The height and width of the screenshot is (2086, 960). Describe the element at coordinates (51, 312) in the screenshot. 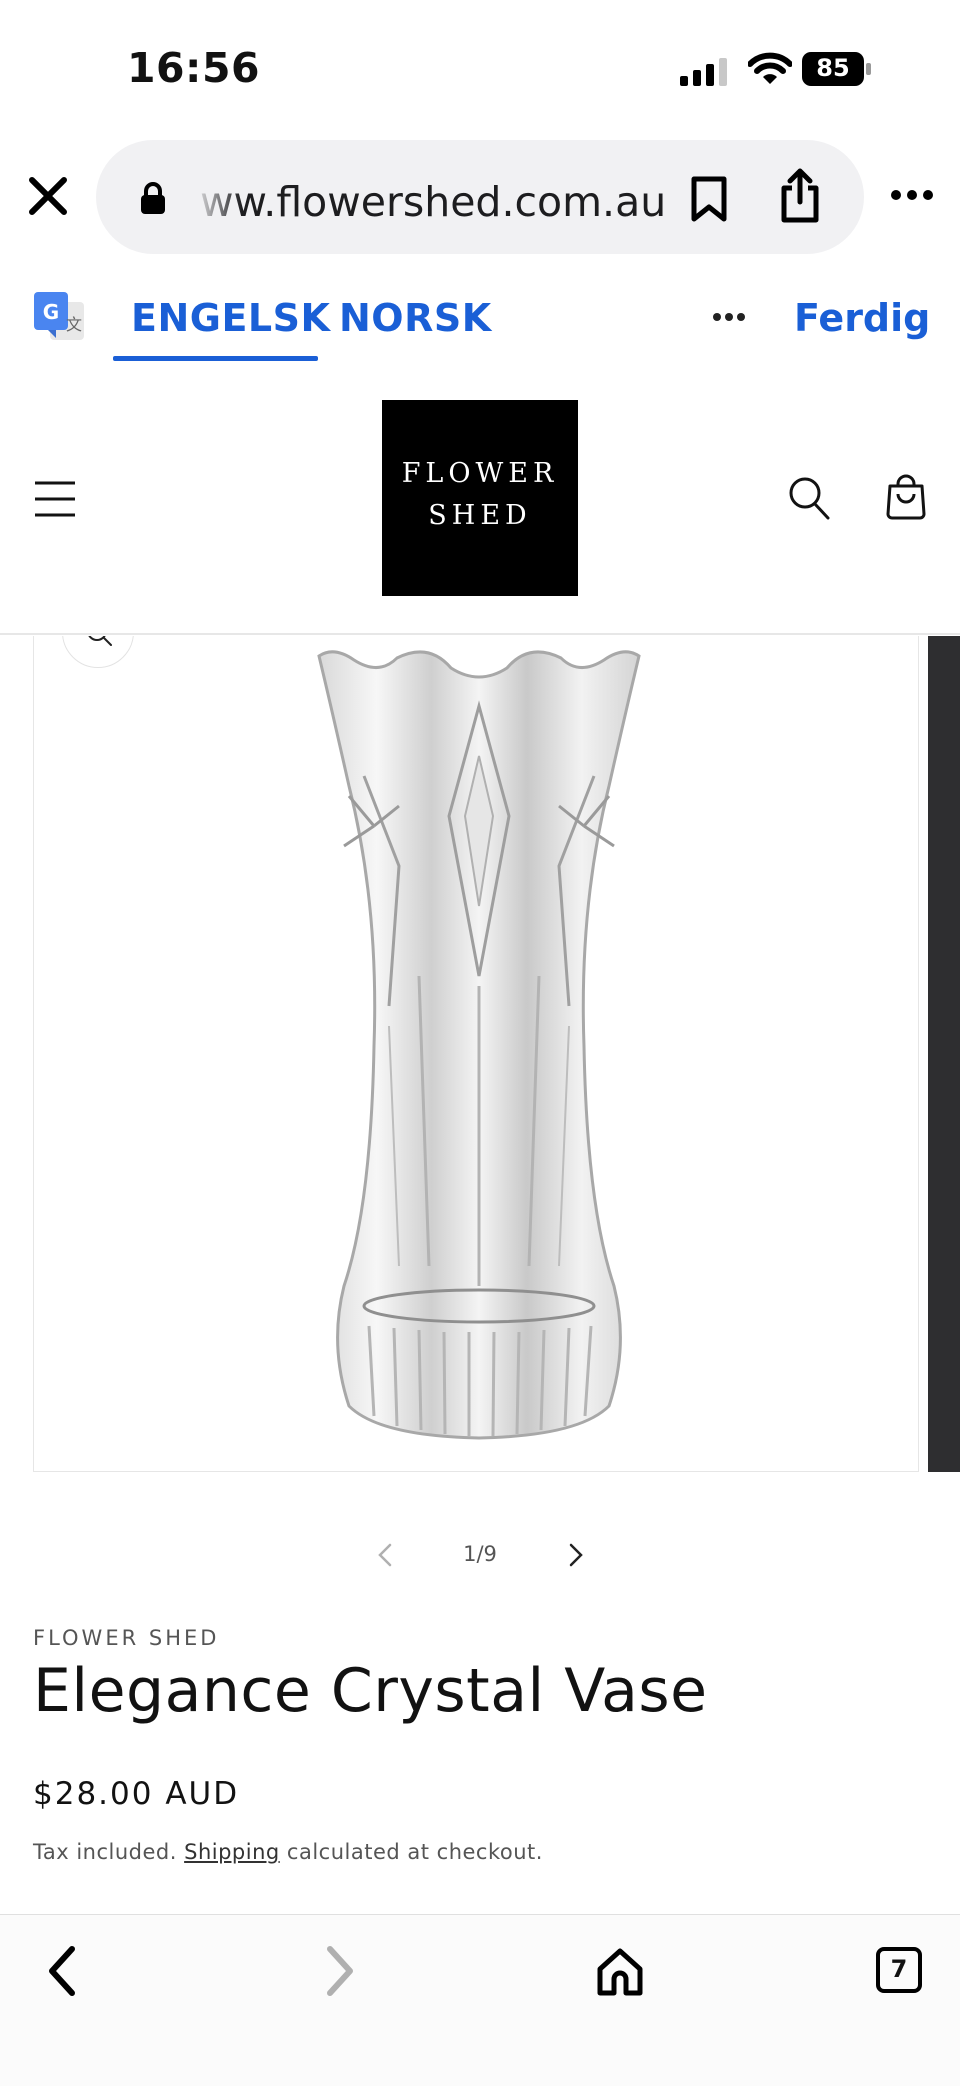

I see `svg-text: G` at that location.